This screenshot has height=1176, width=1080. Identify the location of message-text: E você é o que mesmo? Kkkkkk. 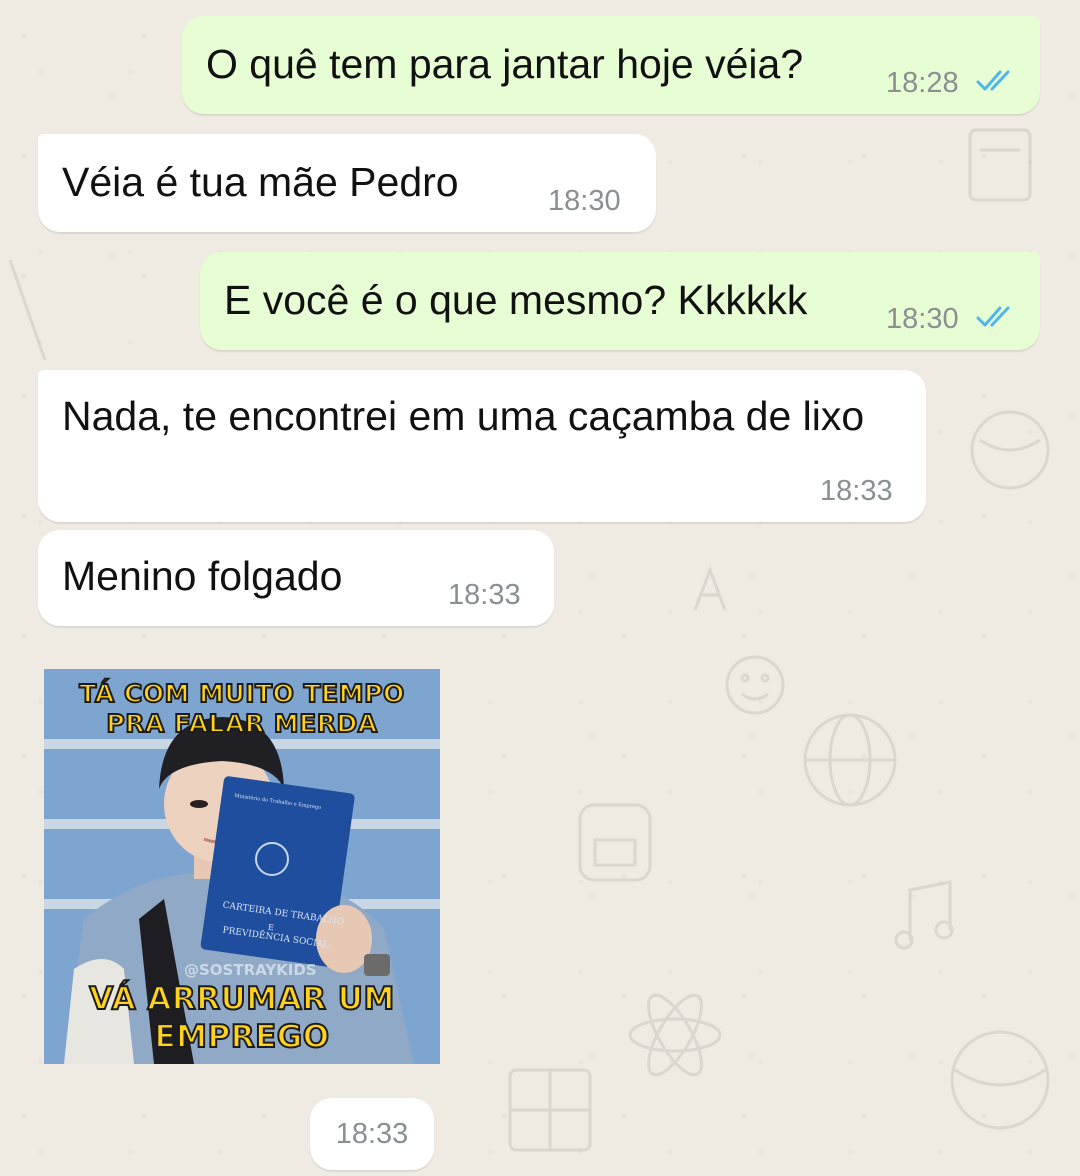
(516, 300).